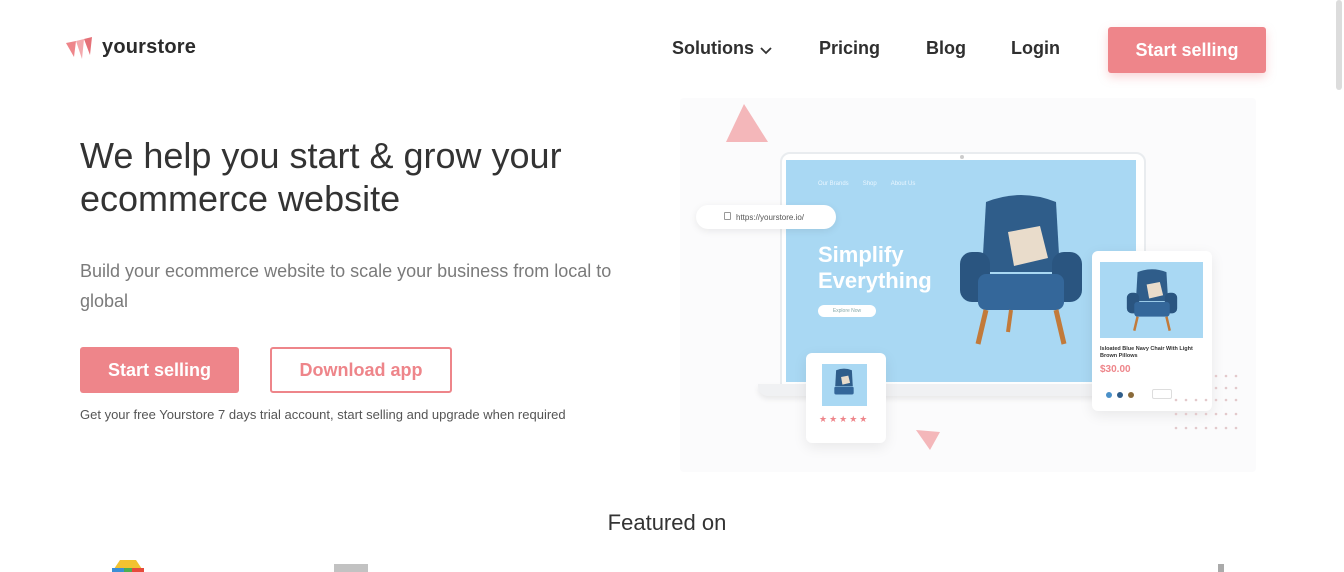  I want to click on dot-pattern-icon, so click(1206, 402).